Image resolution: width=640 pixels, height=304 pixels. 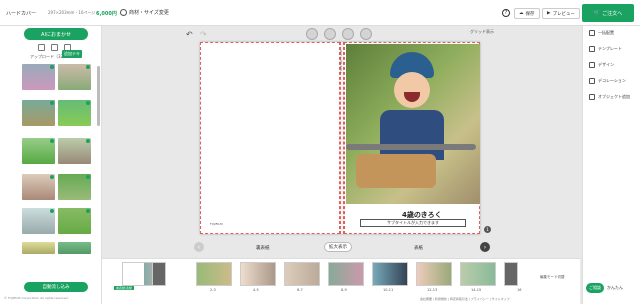 I want to click on back-cover-page, so click(x=270, y=138).